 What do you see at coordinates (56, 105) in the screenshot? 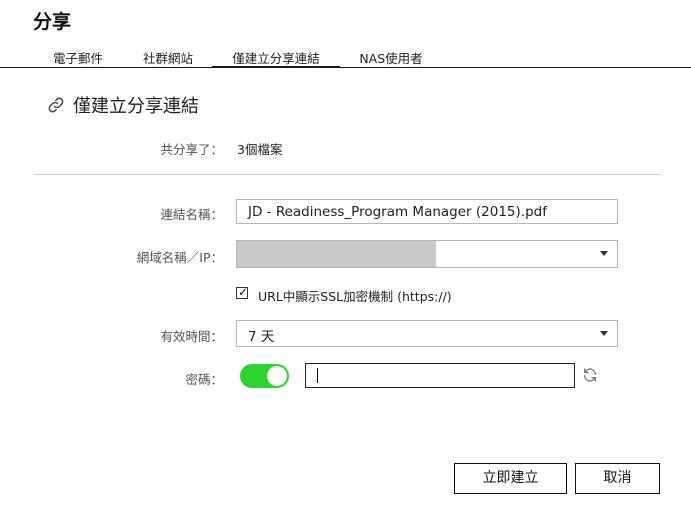
I see `link-icon` at bounding box center [56, 105].